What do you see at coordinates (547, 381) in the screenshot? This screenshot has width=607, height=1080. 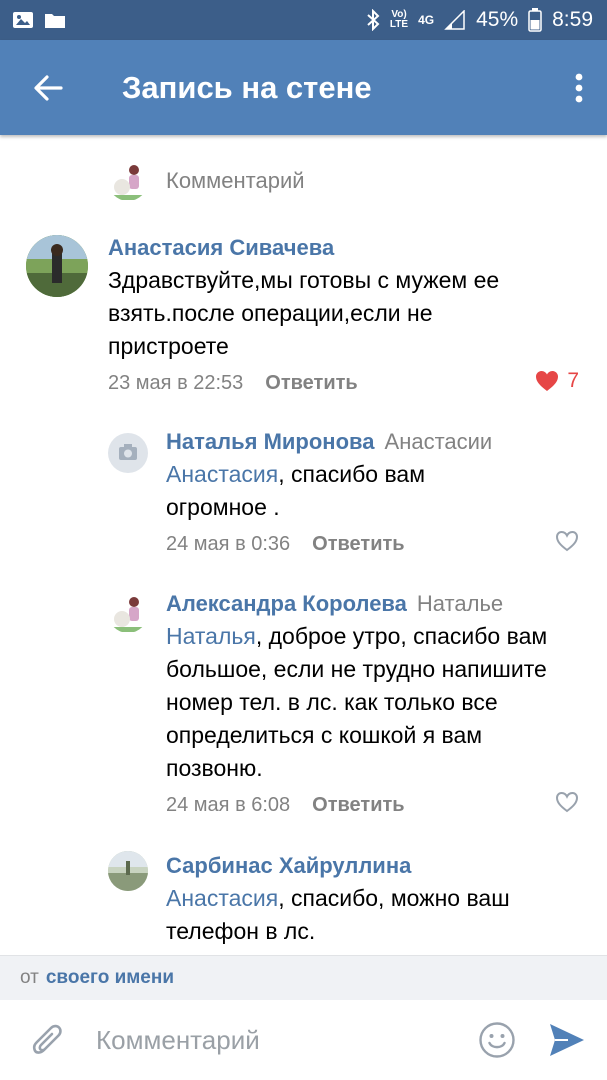 I see `heart-filled-icon` at bounding box center [547, 381].